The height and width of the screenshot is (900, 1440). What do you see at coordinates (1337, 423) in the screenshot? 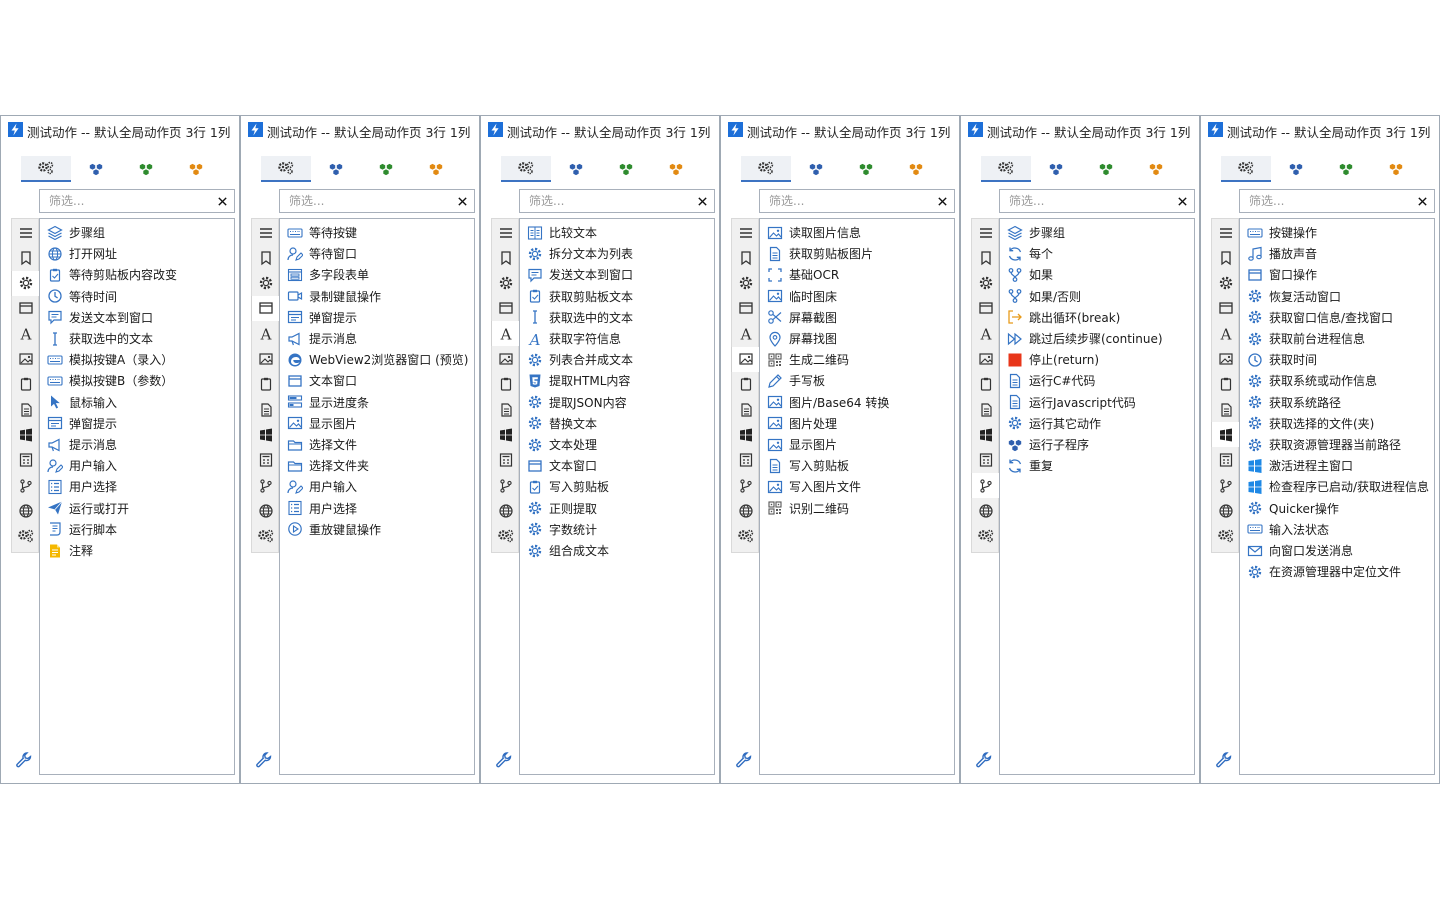
I see `list-item: 获取选择的文件(夹)` at bounding box center [1337, 423].